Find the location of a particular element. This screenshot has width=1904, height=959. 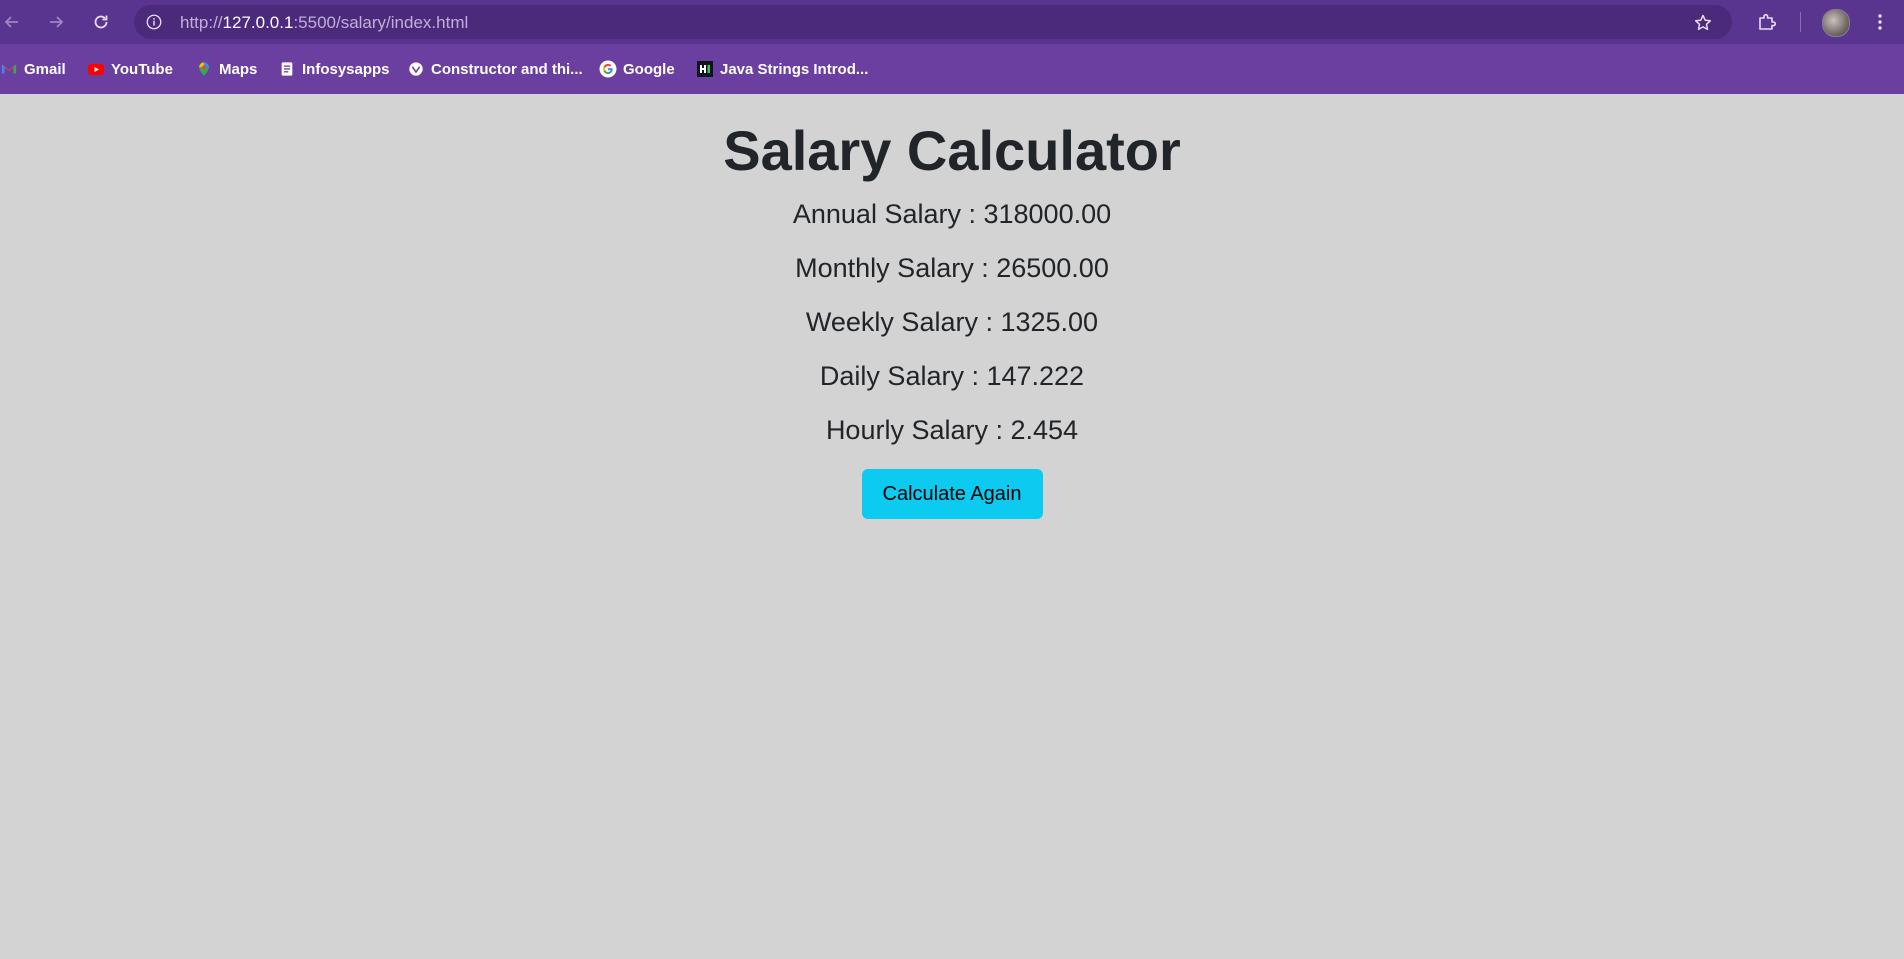

bookmark-gmail: Gmail is located at coordinates (33, 69).